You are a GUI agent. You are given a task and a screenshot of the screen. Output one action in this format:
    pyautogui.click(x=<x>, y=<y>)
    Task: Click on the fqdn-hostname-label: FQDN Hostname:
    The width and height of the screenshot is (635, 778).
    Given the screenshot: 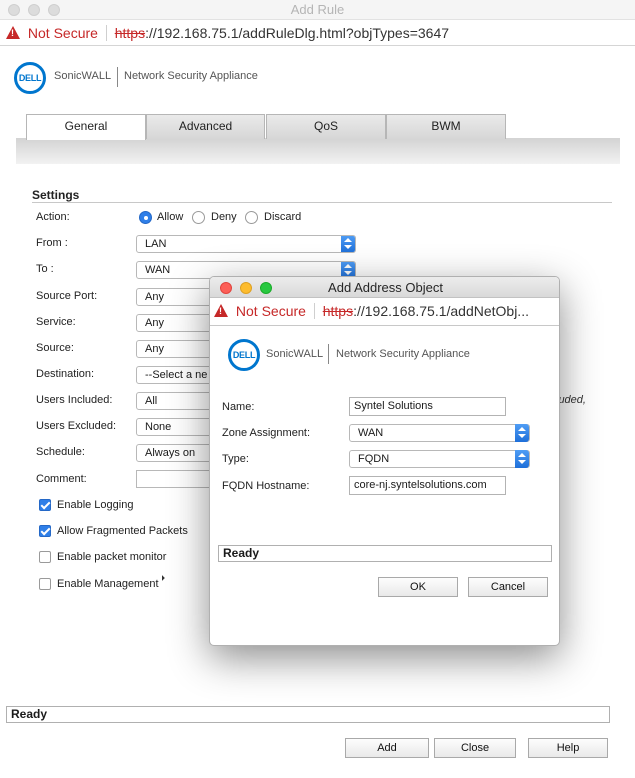 What is the action you would take?
    pyautogui.click(x=266, y=486)
    